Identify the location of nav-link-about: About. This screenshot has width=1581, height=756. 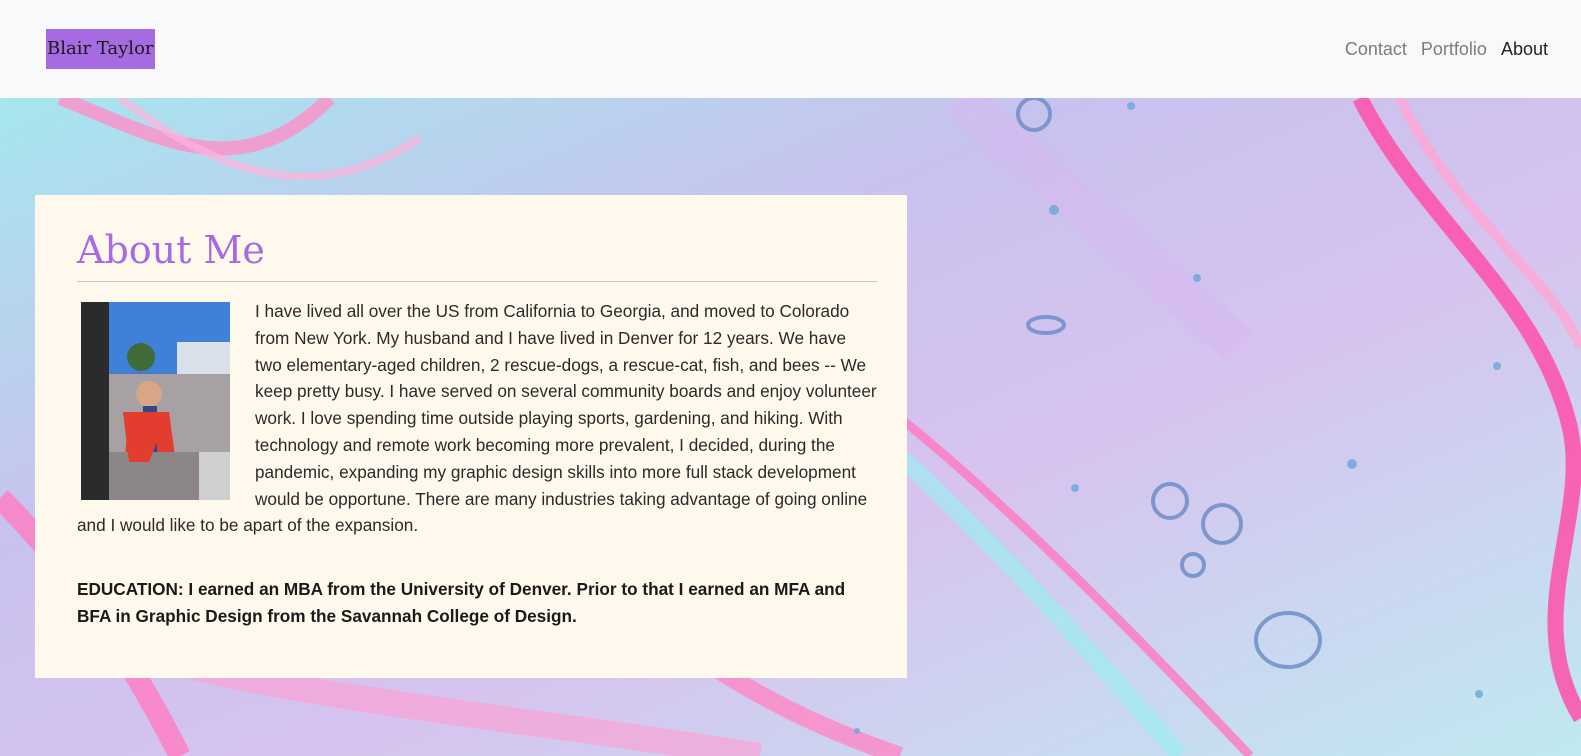
(1524, 49).